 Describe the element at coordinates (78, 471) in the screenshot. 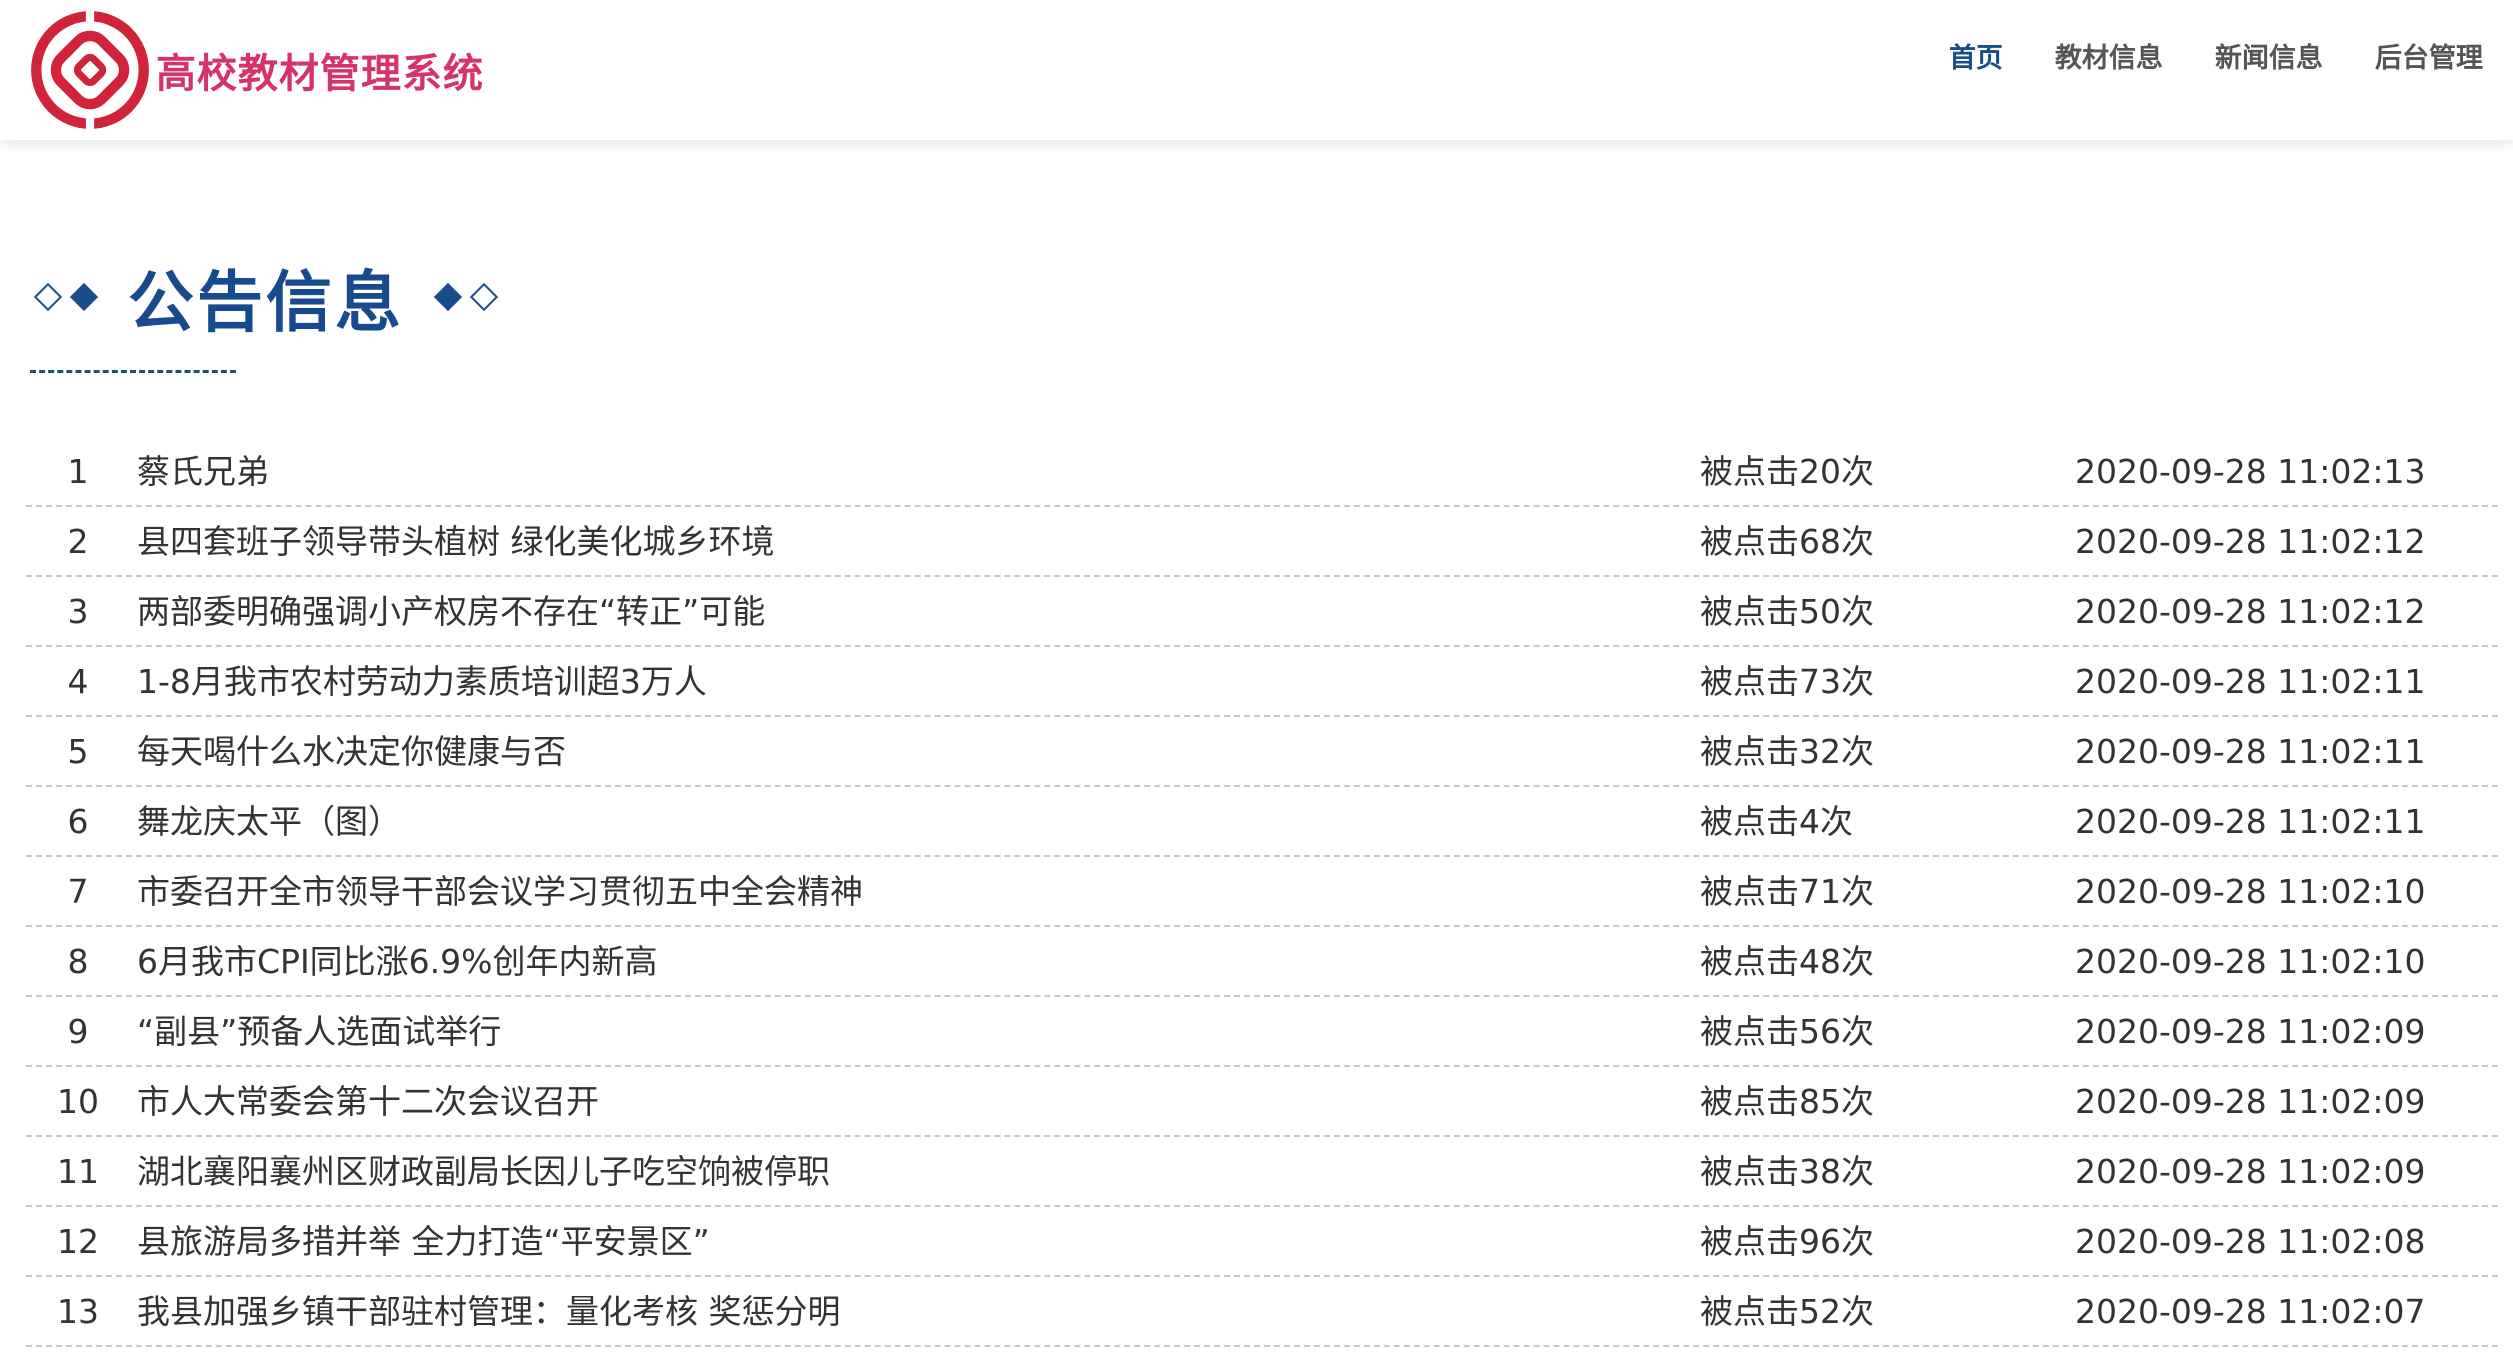

I see `notice-index: 1` at that location.